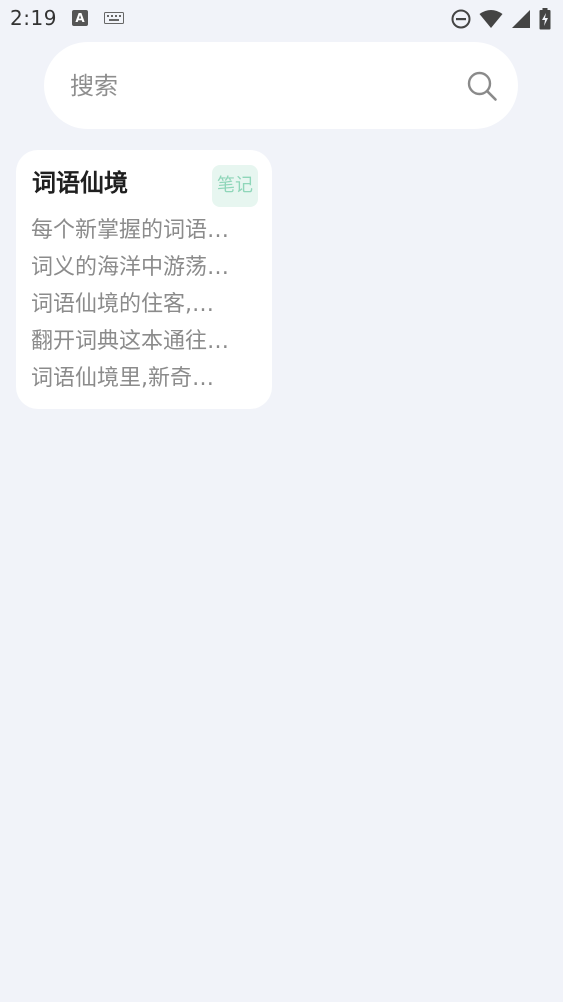 The height and width of the screenshot is (1002, 563). What do you see at coordinates (281, 19) in the screenshot?
I see `status-bar: 2:19 A` at bounding box center [281, 19].